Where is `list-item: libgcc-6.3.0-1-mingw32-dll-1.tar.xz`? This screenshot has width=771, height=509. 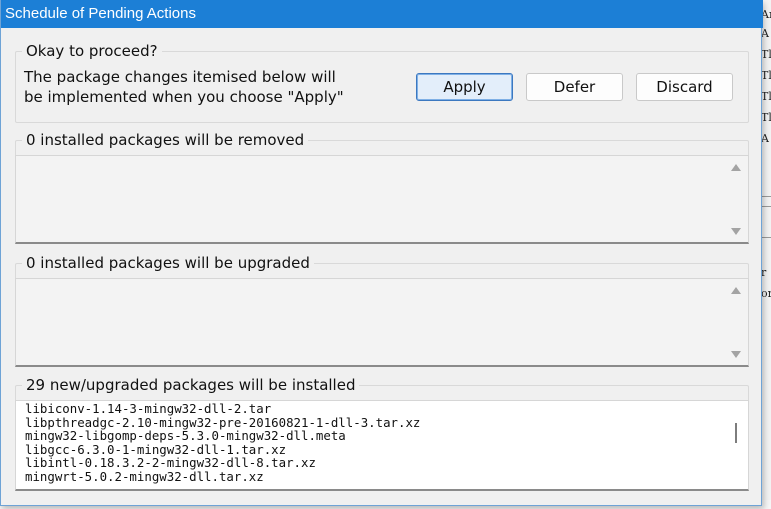
list-item: libgcc-6.3.0-1-mingw32-dll-1.tar.xz is located at coordinates (222, 450).